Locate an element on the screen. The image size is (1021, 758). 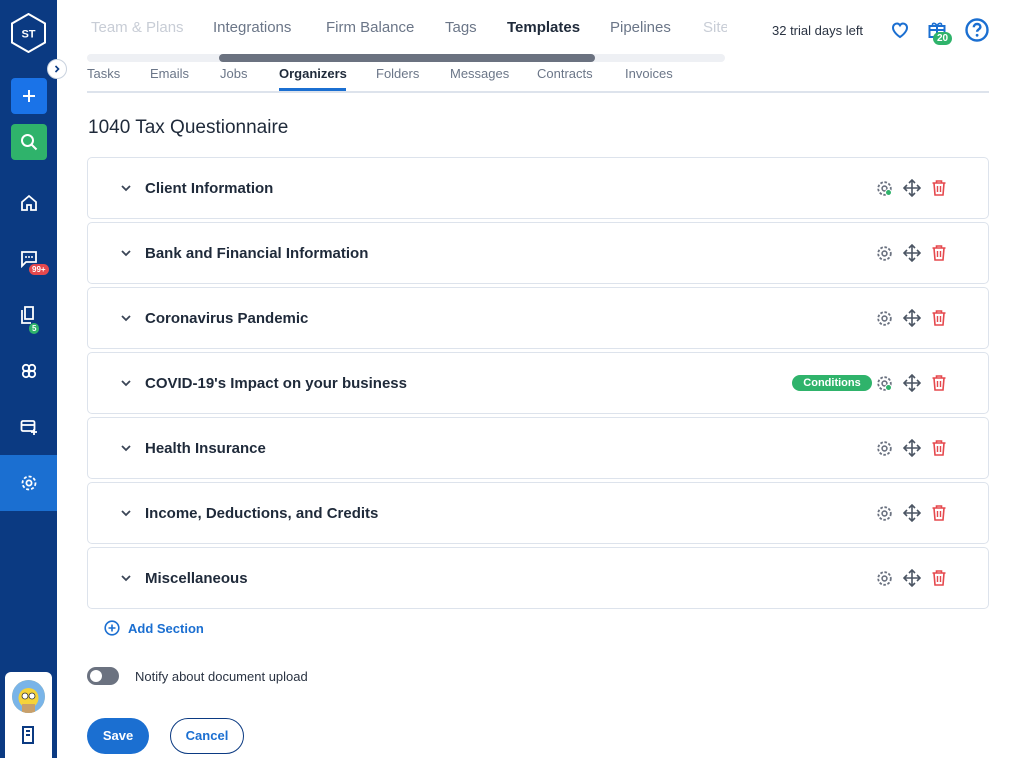
logo-text: ST is located at coordinates (28, 35).